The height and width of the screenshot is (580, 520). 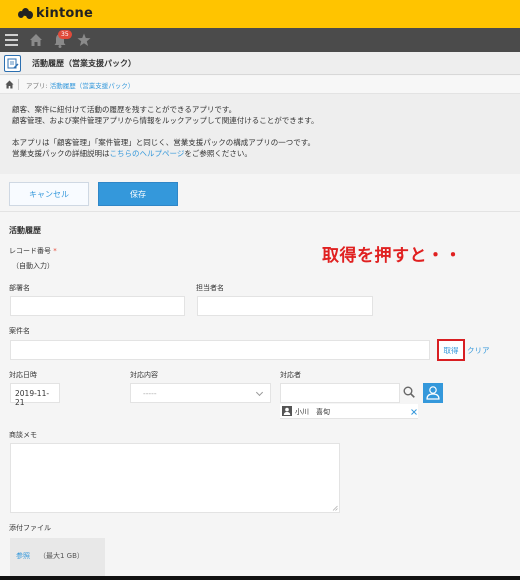 What do you see at coordinates (392, 256) in the screenshot?
I see `annotation-callout: 取得を押すと・・` at bounding box center [392, 256].